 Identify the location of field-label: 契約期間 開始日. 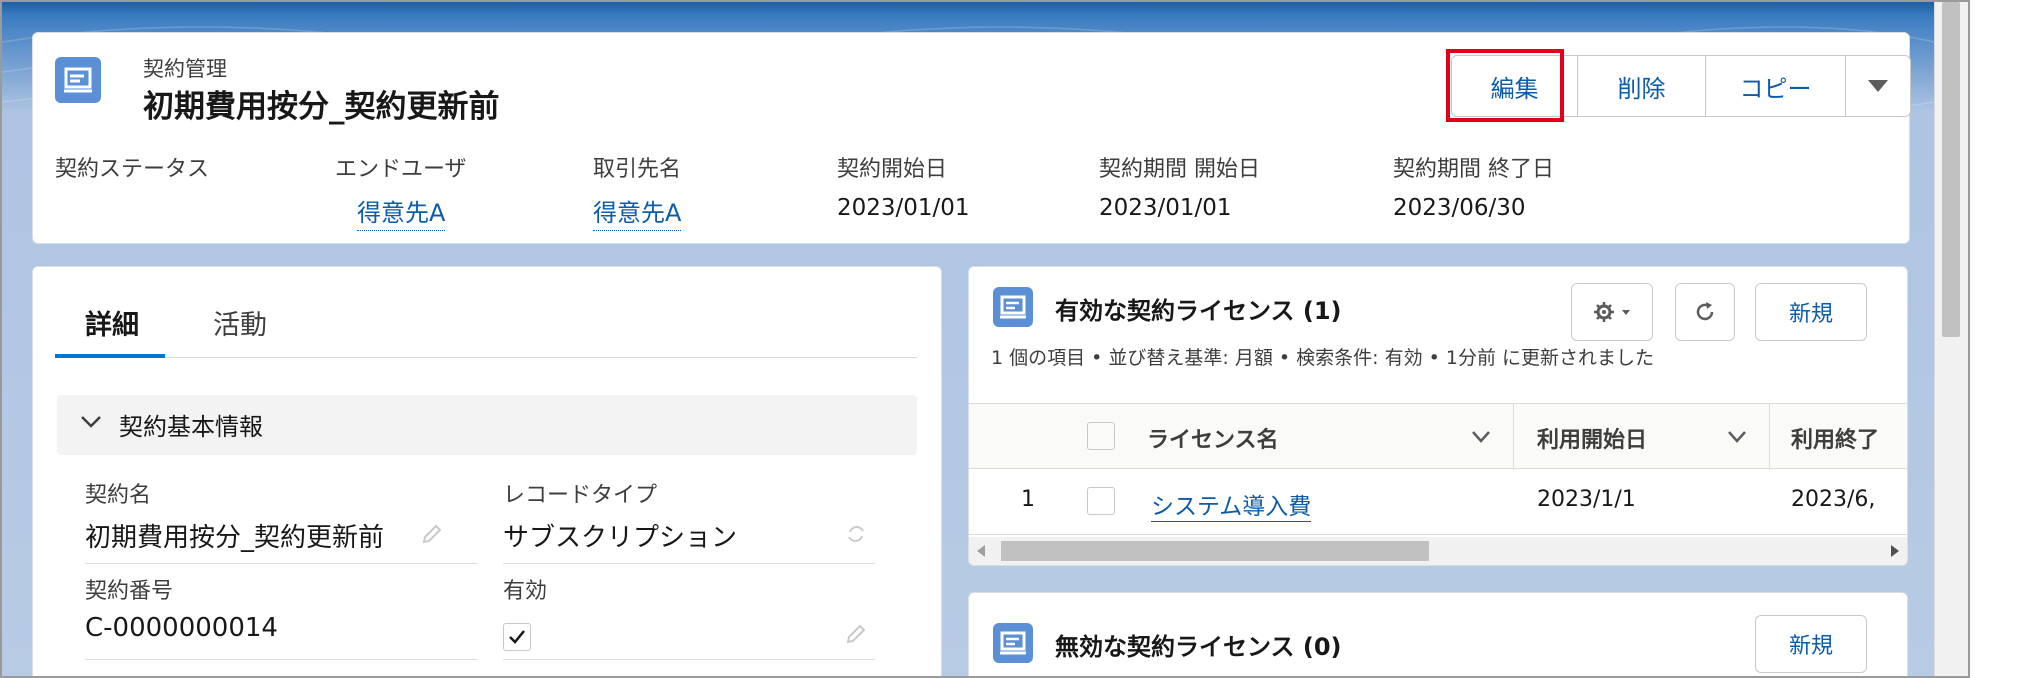
(1179, 169).